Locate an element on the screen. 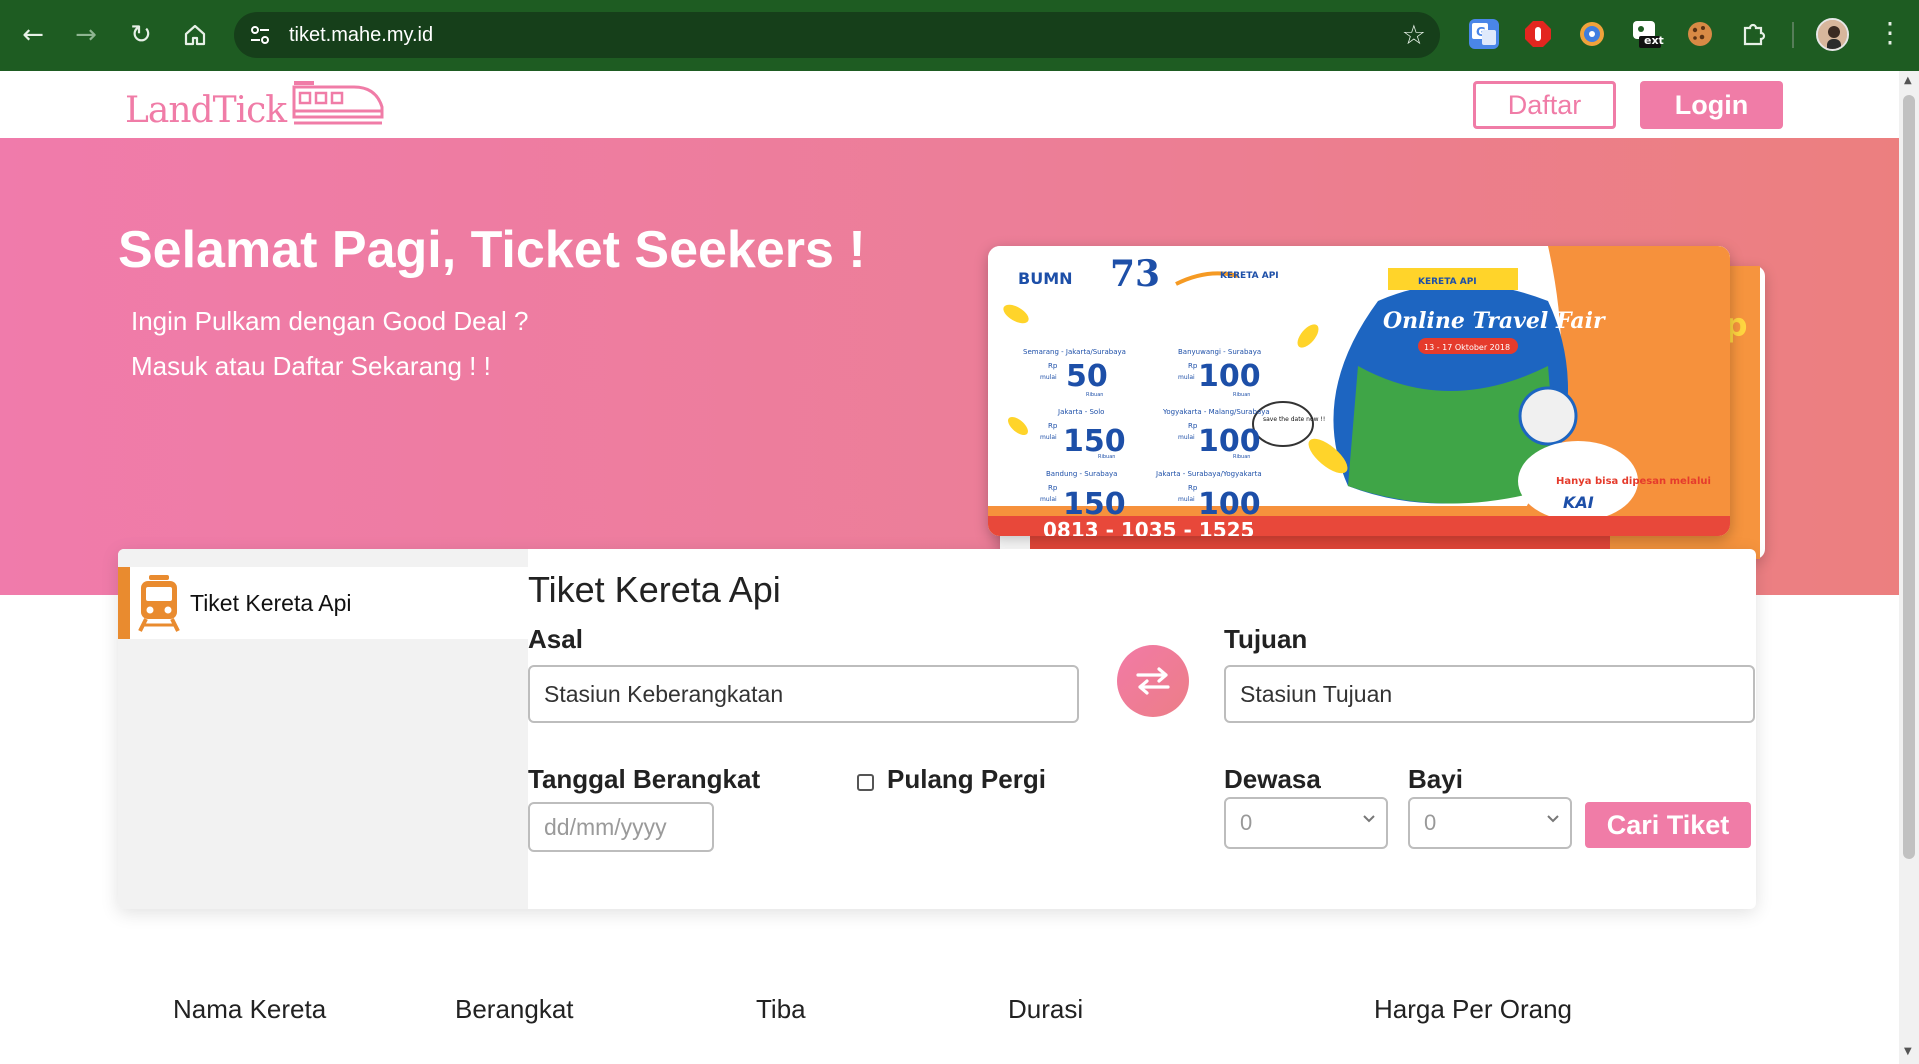 Image resolution: width=1919 pixels, height=1064 pixels. puzzle-extensions-icon is located at coordinates (1754, 34).